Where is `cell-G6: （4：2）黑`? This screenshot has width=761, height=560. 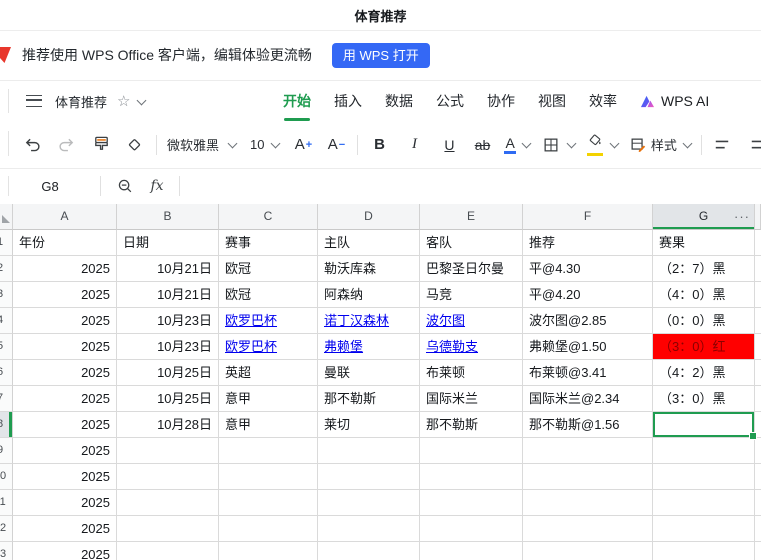
cell-G6: （4：2）黑 is located at coordinates (704, 373).